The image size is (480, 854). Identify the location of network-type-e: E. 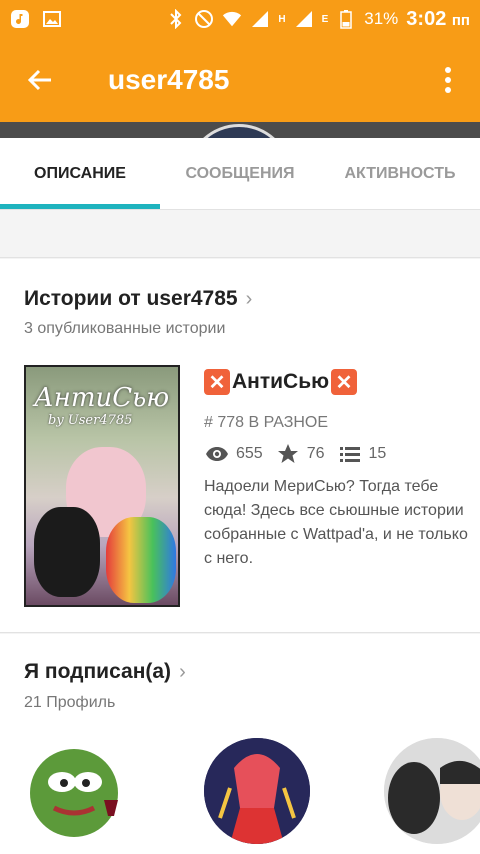
(325, 19).